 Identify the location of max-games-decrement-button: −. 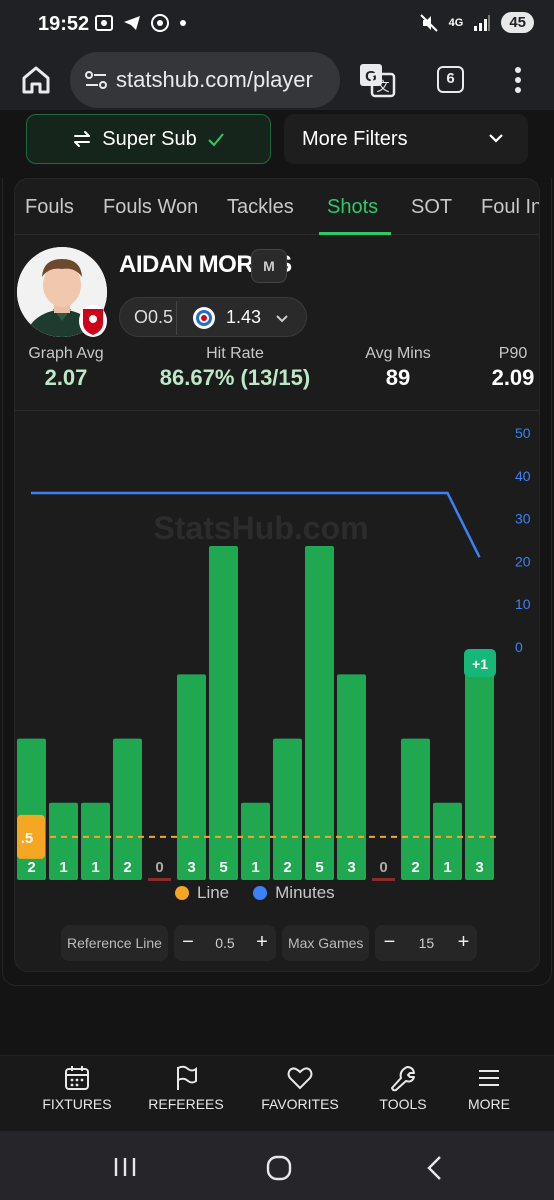
(389, 943).